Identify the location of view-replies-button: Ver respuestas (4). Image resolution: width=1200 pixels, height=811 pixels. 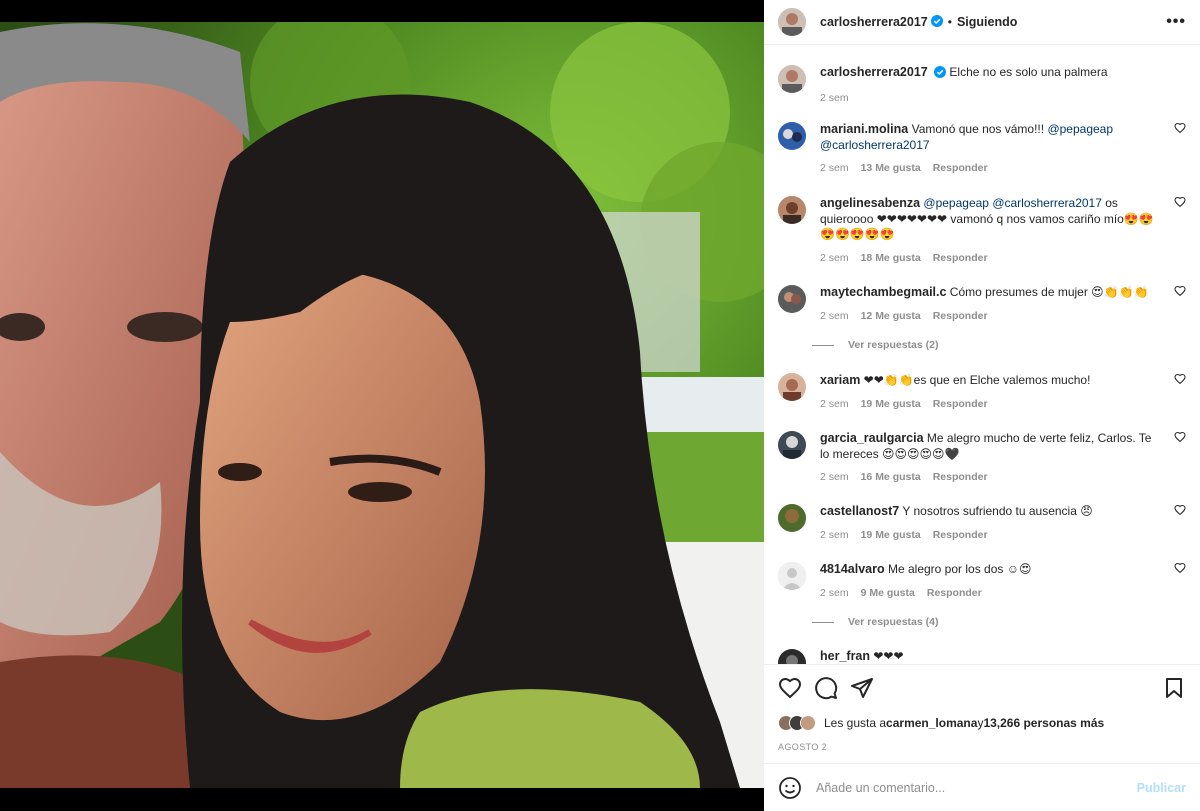
(875, 622).